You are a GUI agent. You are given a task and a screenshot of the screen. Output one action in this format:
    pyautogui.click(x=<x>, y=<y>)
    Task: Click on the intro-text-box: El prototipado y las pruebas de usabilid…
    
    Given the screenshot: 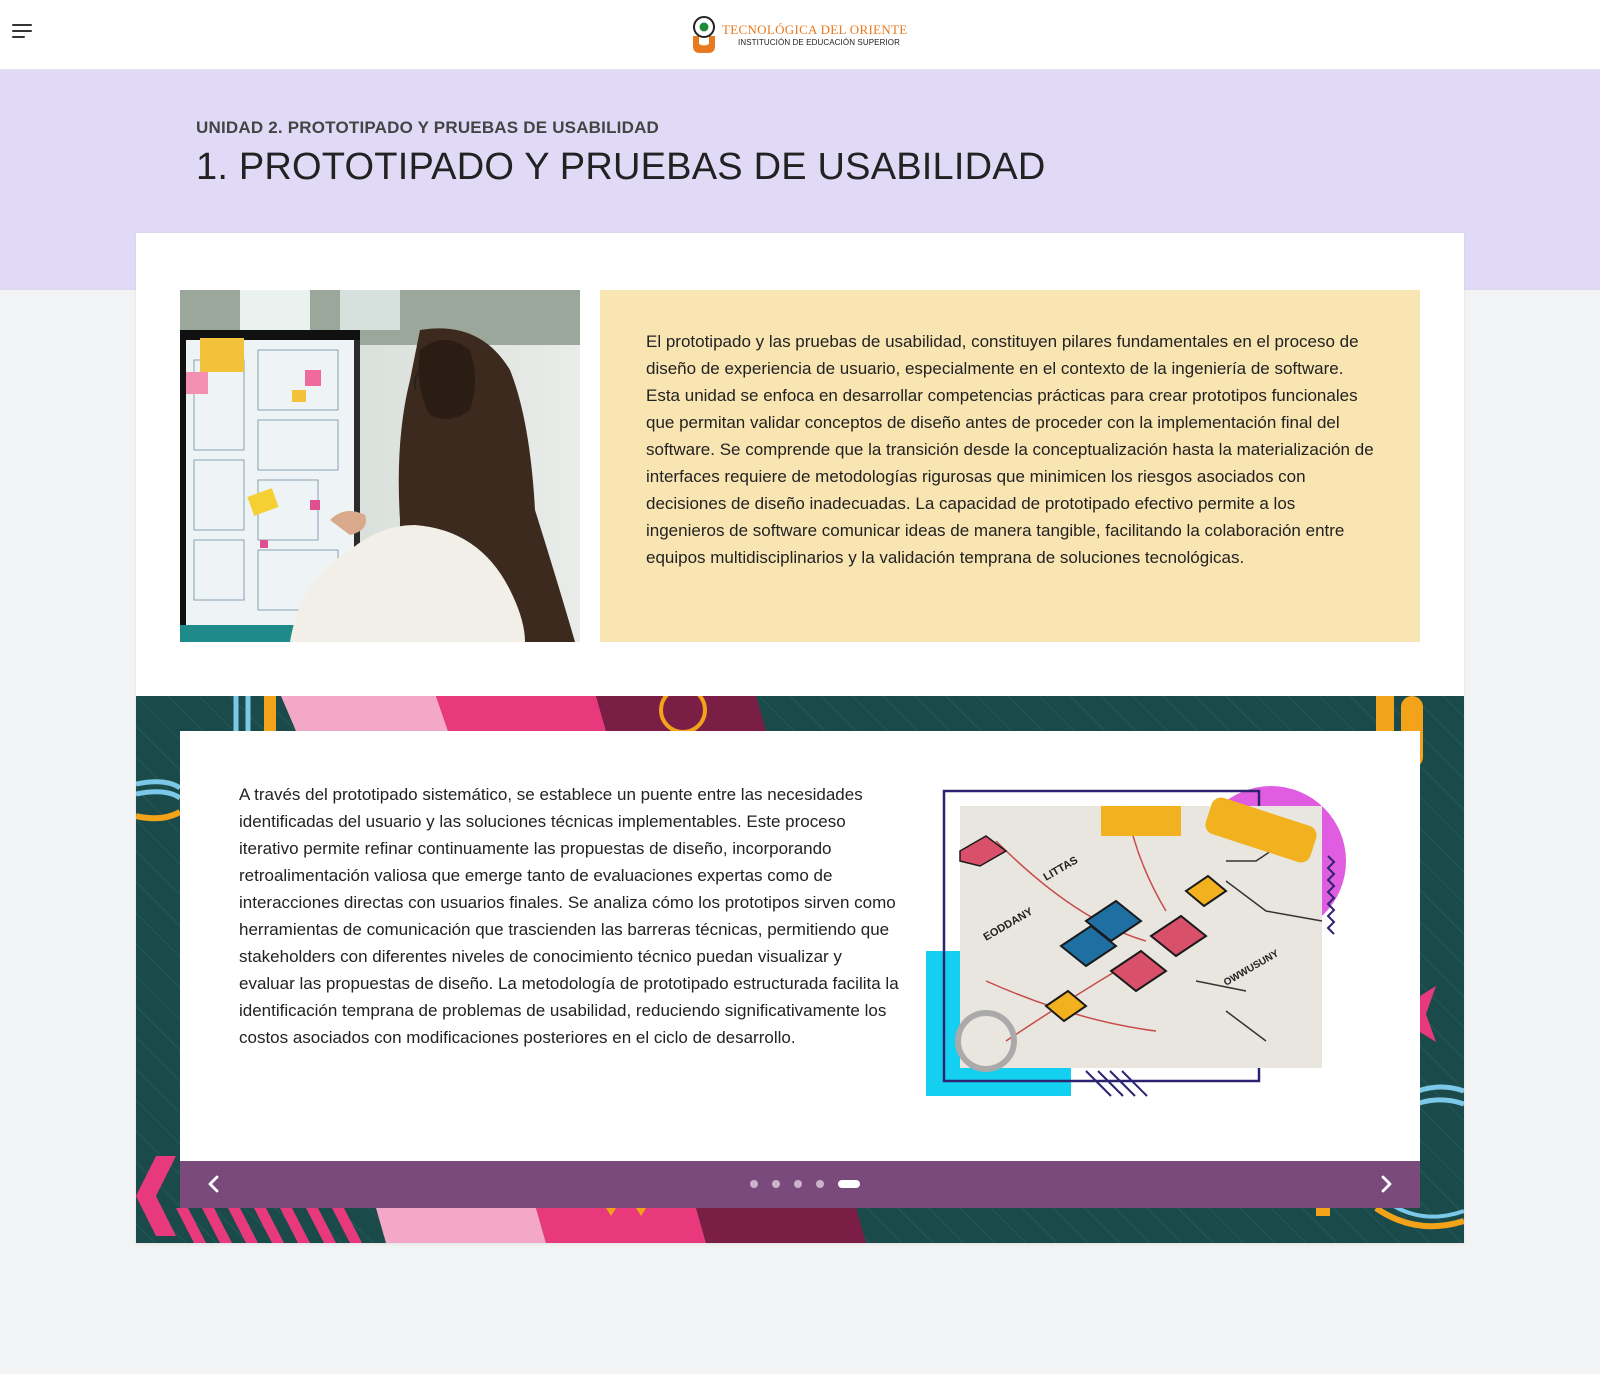 What is the action you would take?
    pyautogui.click(x=1010, y=466)
    